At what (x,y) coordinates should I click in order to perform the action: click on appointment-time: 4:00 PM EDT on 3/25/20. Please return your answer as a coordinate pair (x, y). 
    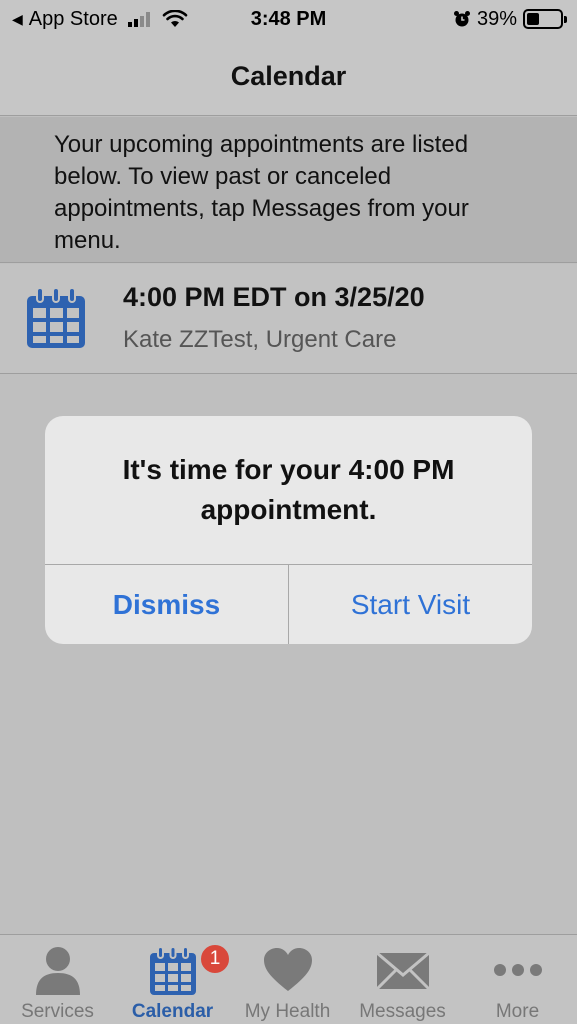
    Looking at the image, I should click on (274, 297).